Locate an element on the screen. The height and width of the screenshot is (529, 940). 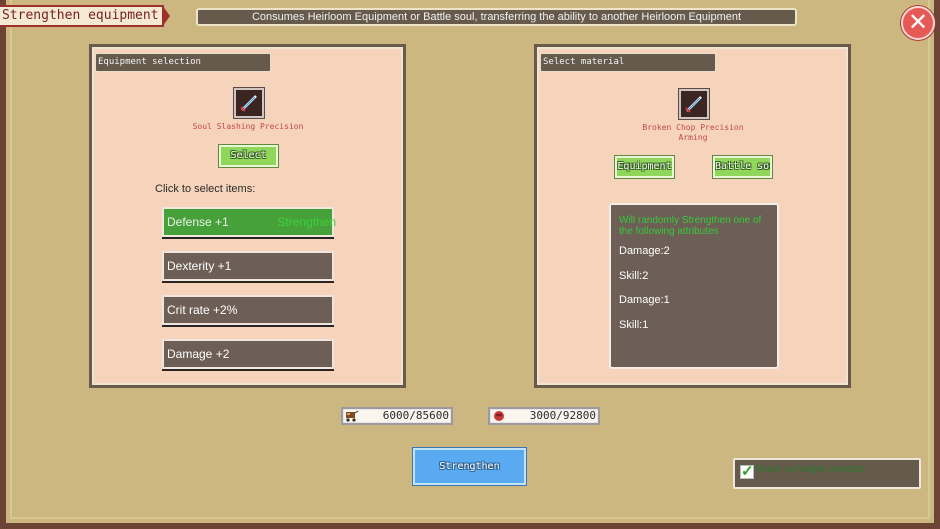
resource-cost-gold: 6000/85600 is located at coordinates (397, 416).